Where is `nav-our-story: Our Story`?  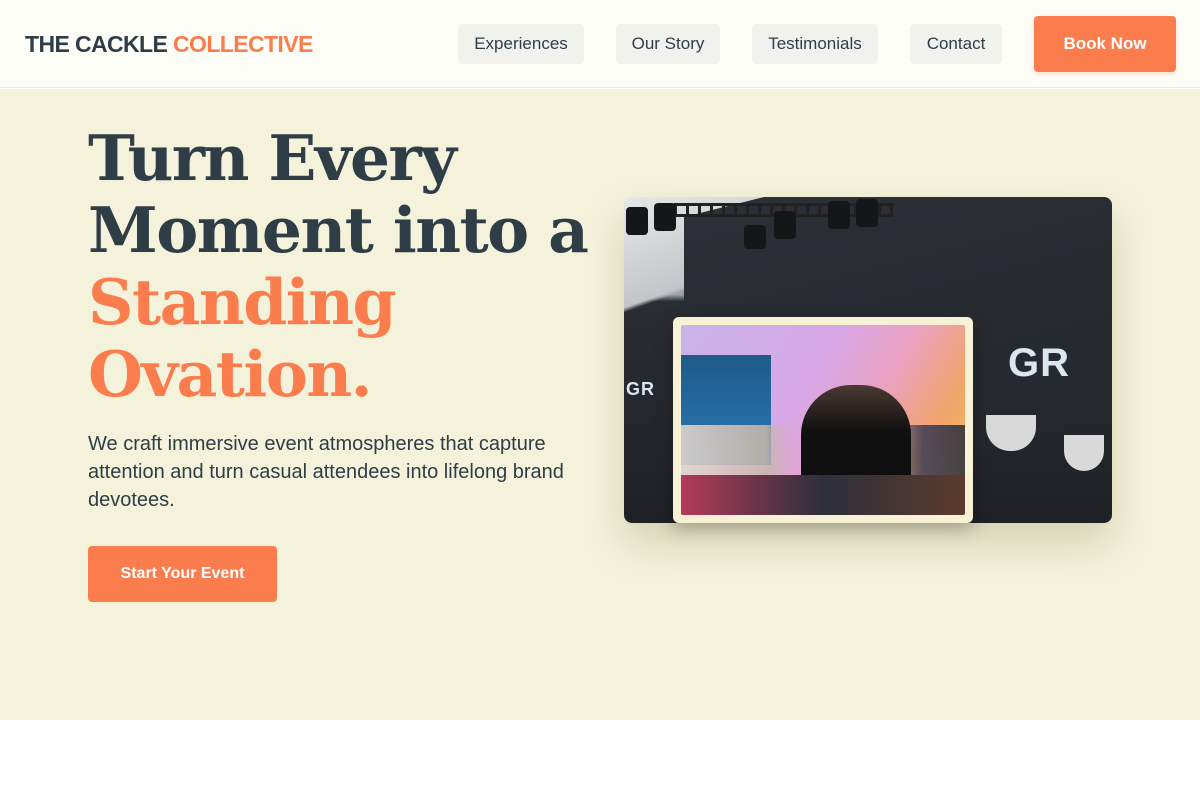 nav-our-story: Our Story is located at coordinates (668, 44).